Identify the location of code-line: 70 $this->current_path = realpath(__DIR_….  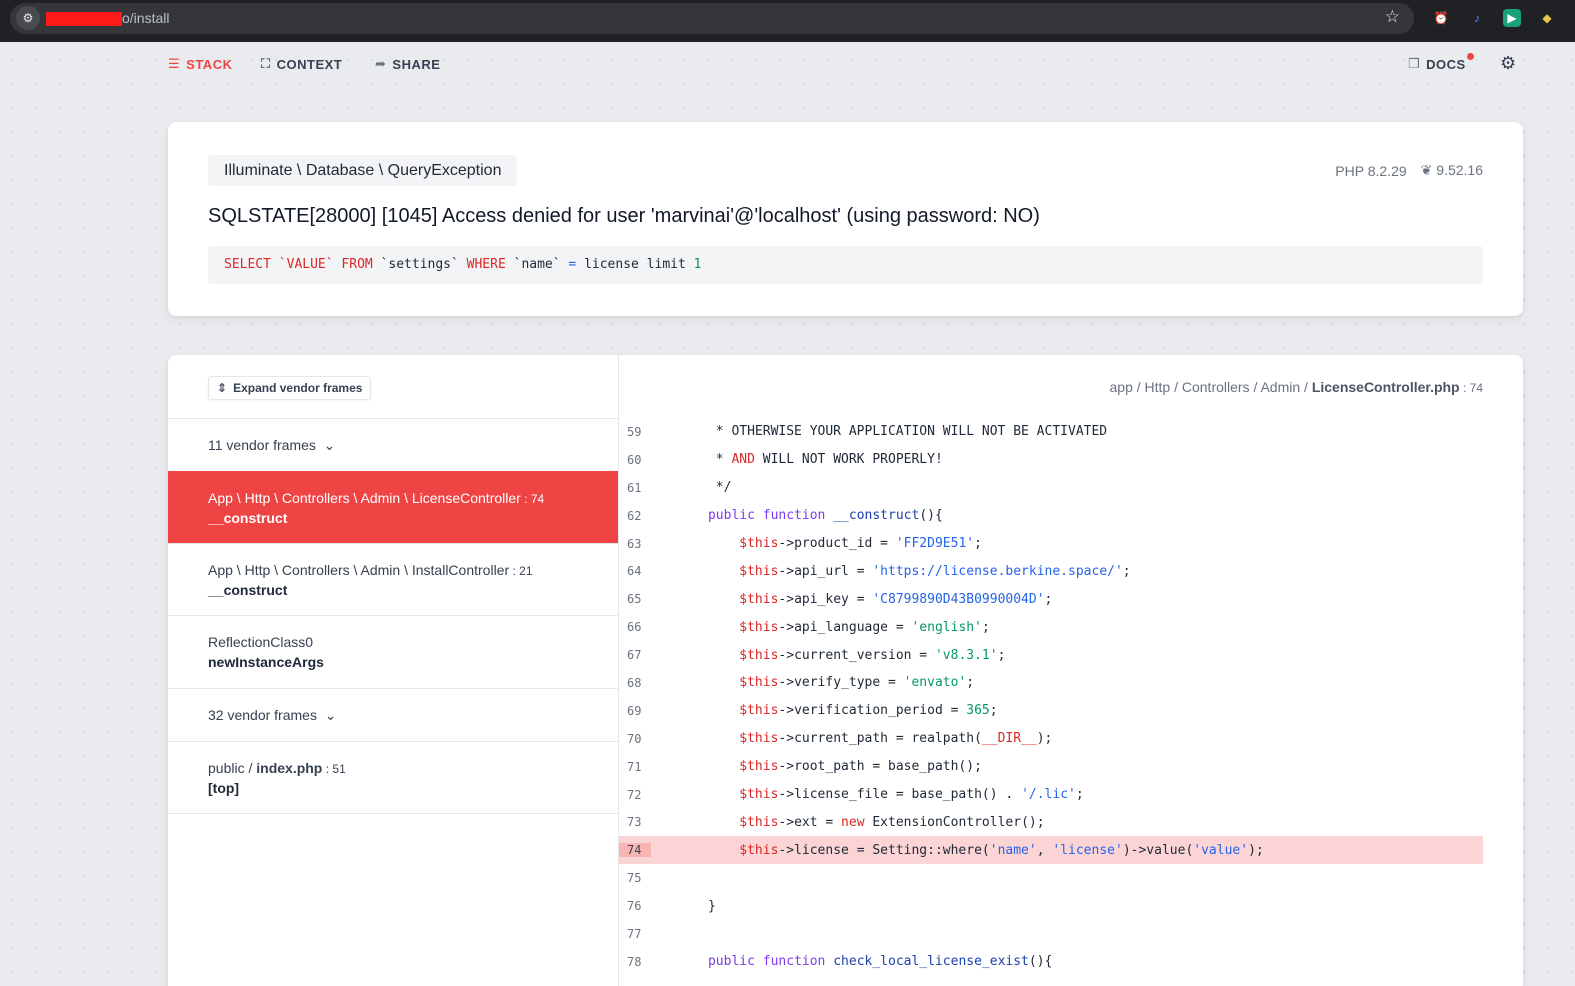
(840, 739).